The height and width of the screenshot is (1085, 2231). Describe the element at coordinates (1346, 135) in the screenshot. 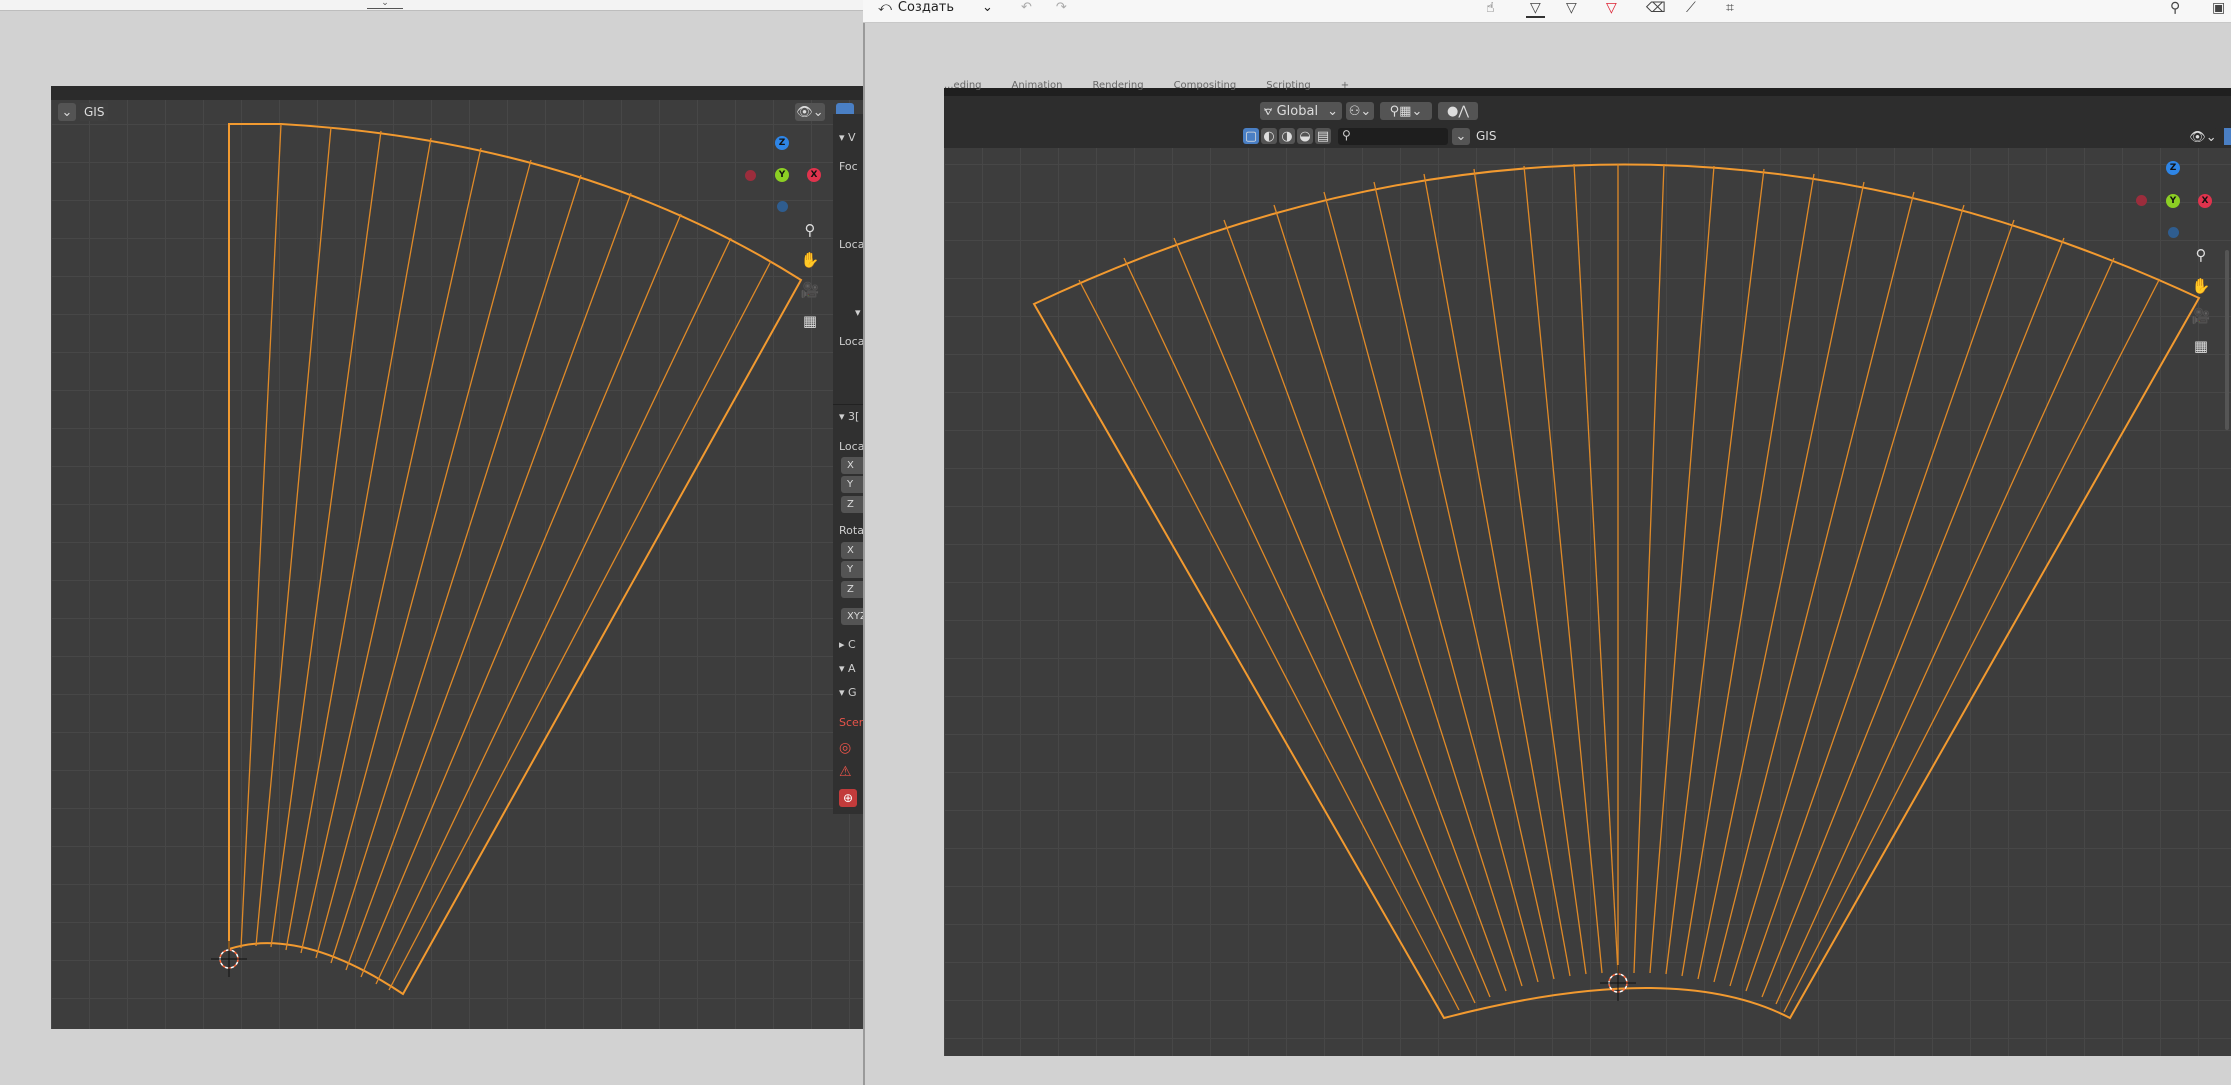

I see `search-icon: ⚲` at that location.